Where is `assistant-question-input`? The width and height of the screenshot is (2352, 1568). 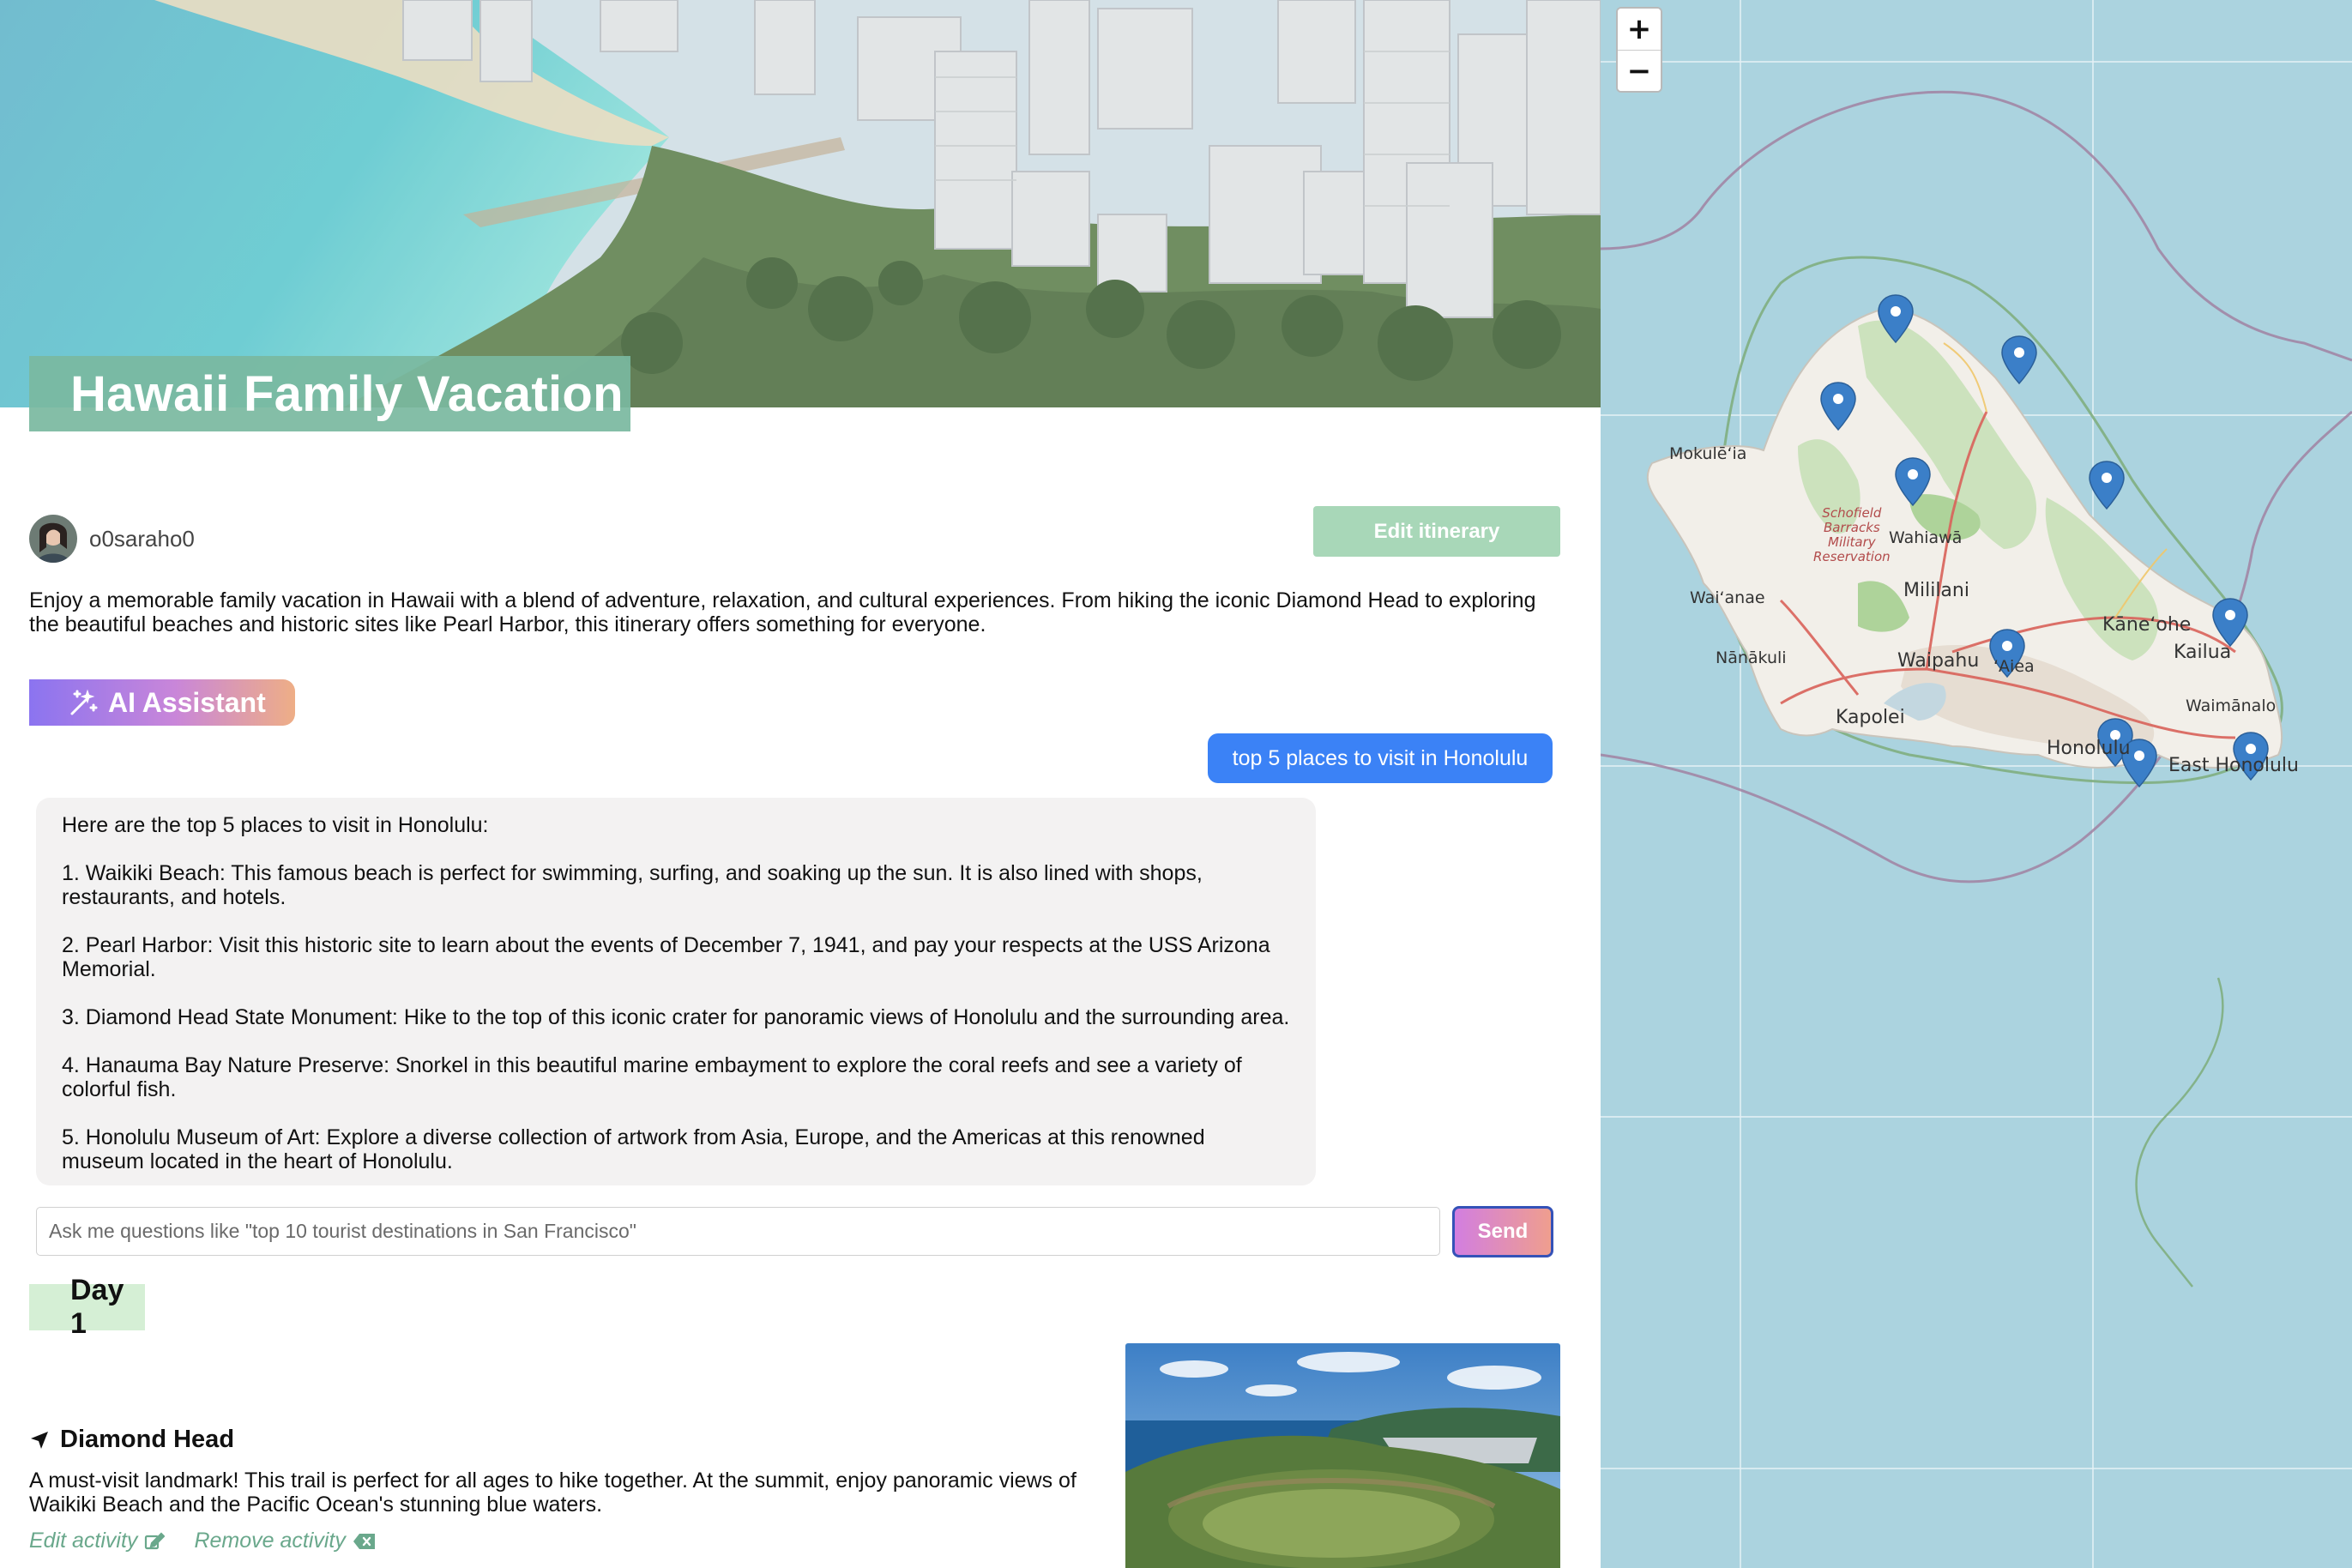 assistant-question-input is located at coordinates (738, 1232).